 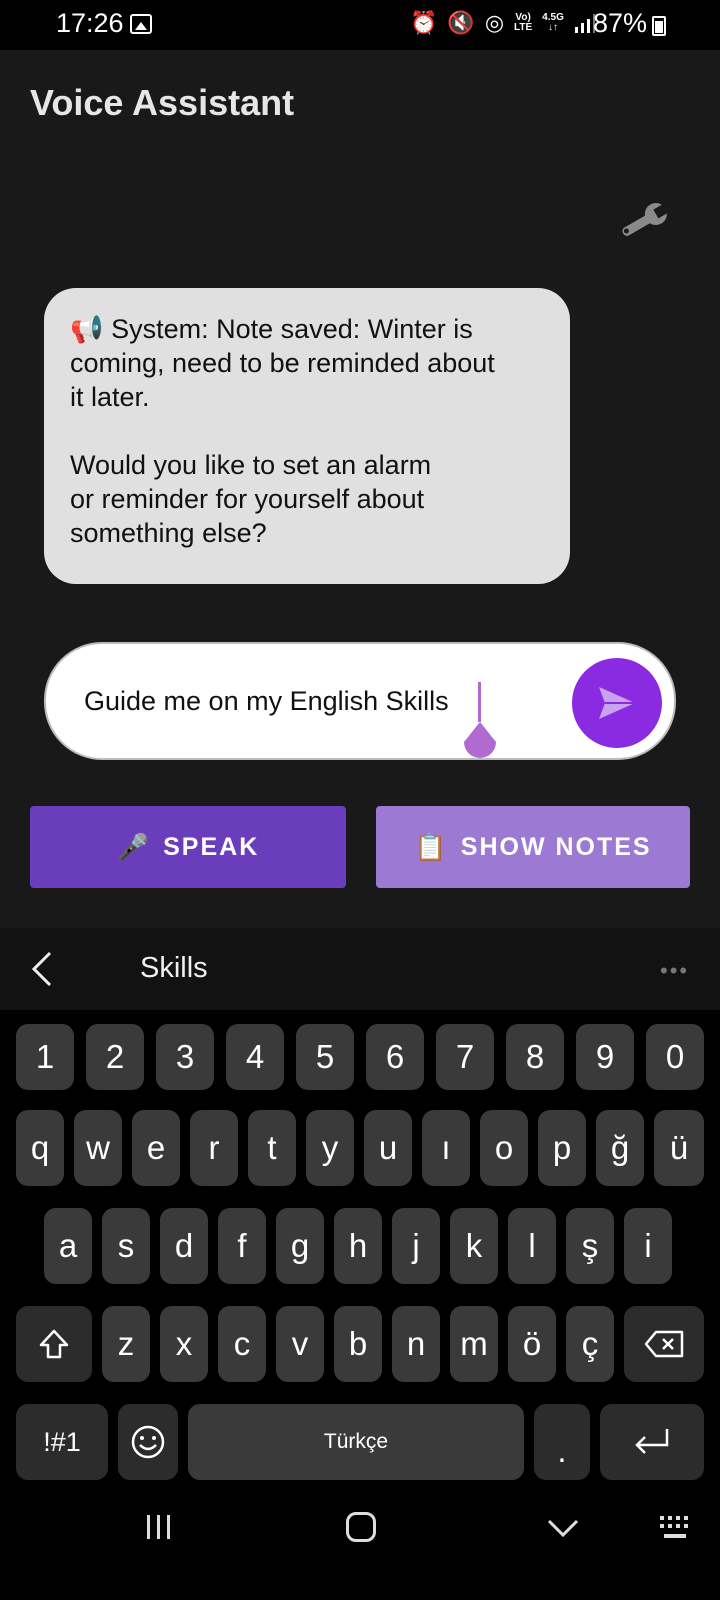 I want to click on show-notes-button: 📋 SHOW NOTES, so click(x=533, y=847).